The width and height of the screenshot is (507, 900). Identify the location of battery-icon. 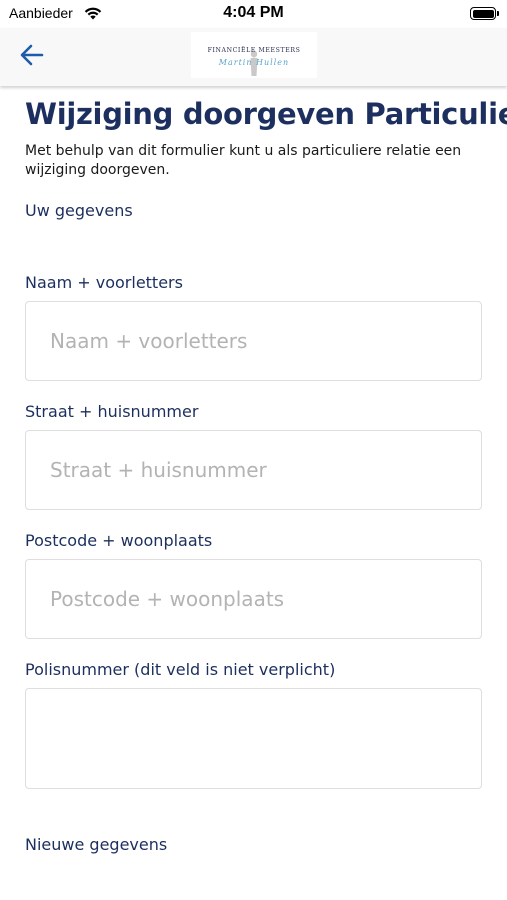
(484, 13).